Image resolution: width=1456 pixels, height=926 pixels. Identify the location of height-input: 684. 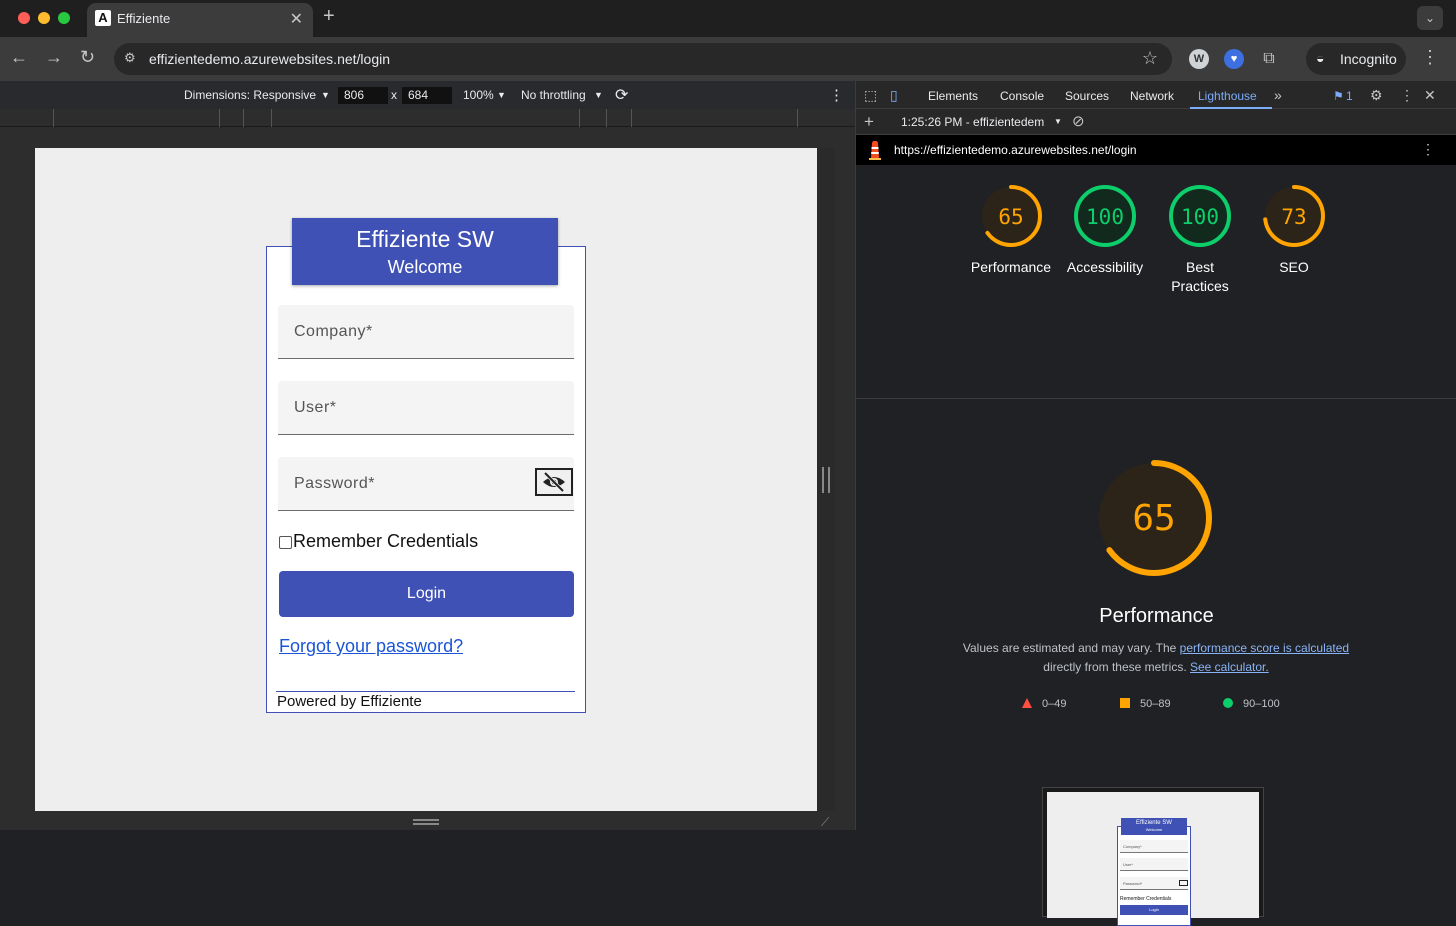
(427, 95).